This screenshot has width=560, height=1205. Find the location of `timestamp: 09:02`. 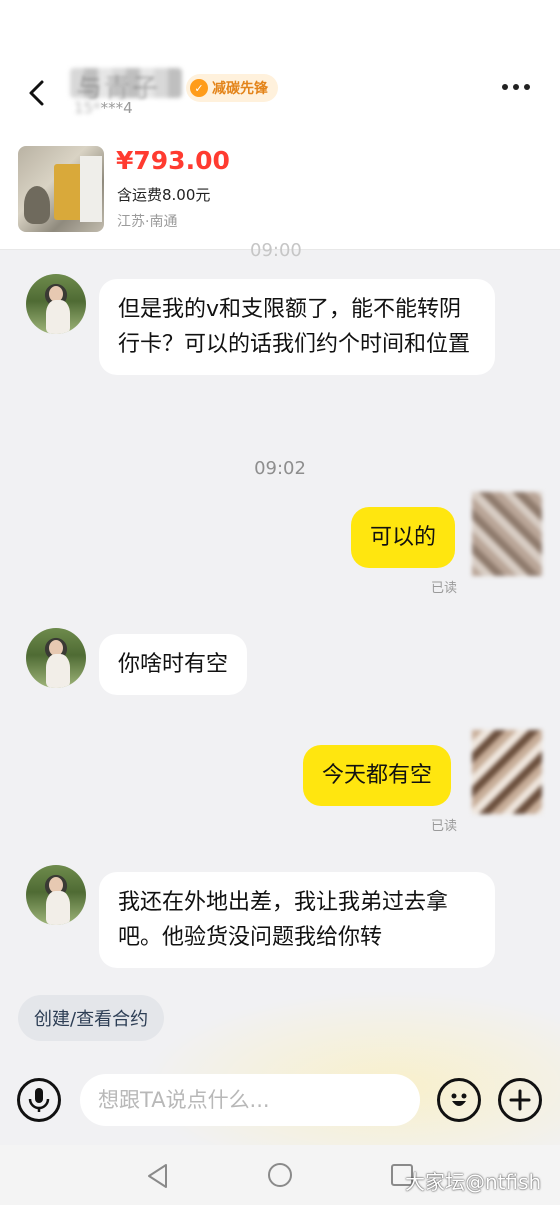

timestamp: 09:02 is located at coordinates (280, 468).